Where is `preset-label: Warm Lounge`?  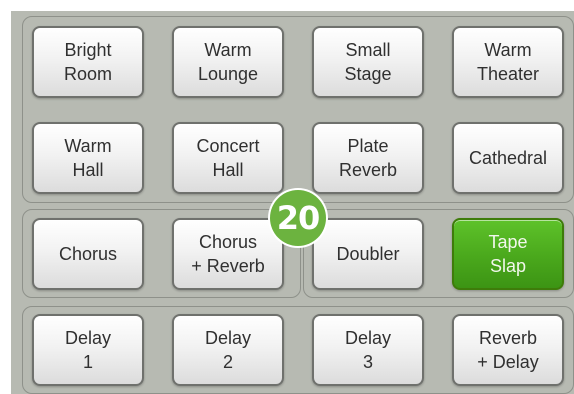 preset-label: Warm Lounge is located at coordinates (228, 62).